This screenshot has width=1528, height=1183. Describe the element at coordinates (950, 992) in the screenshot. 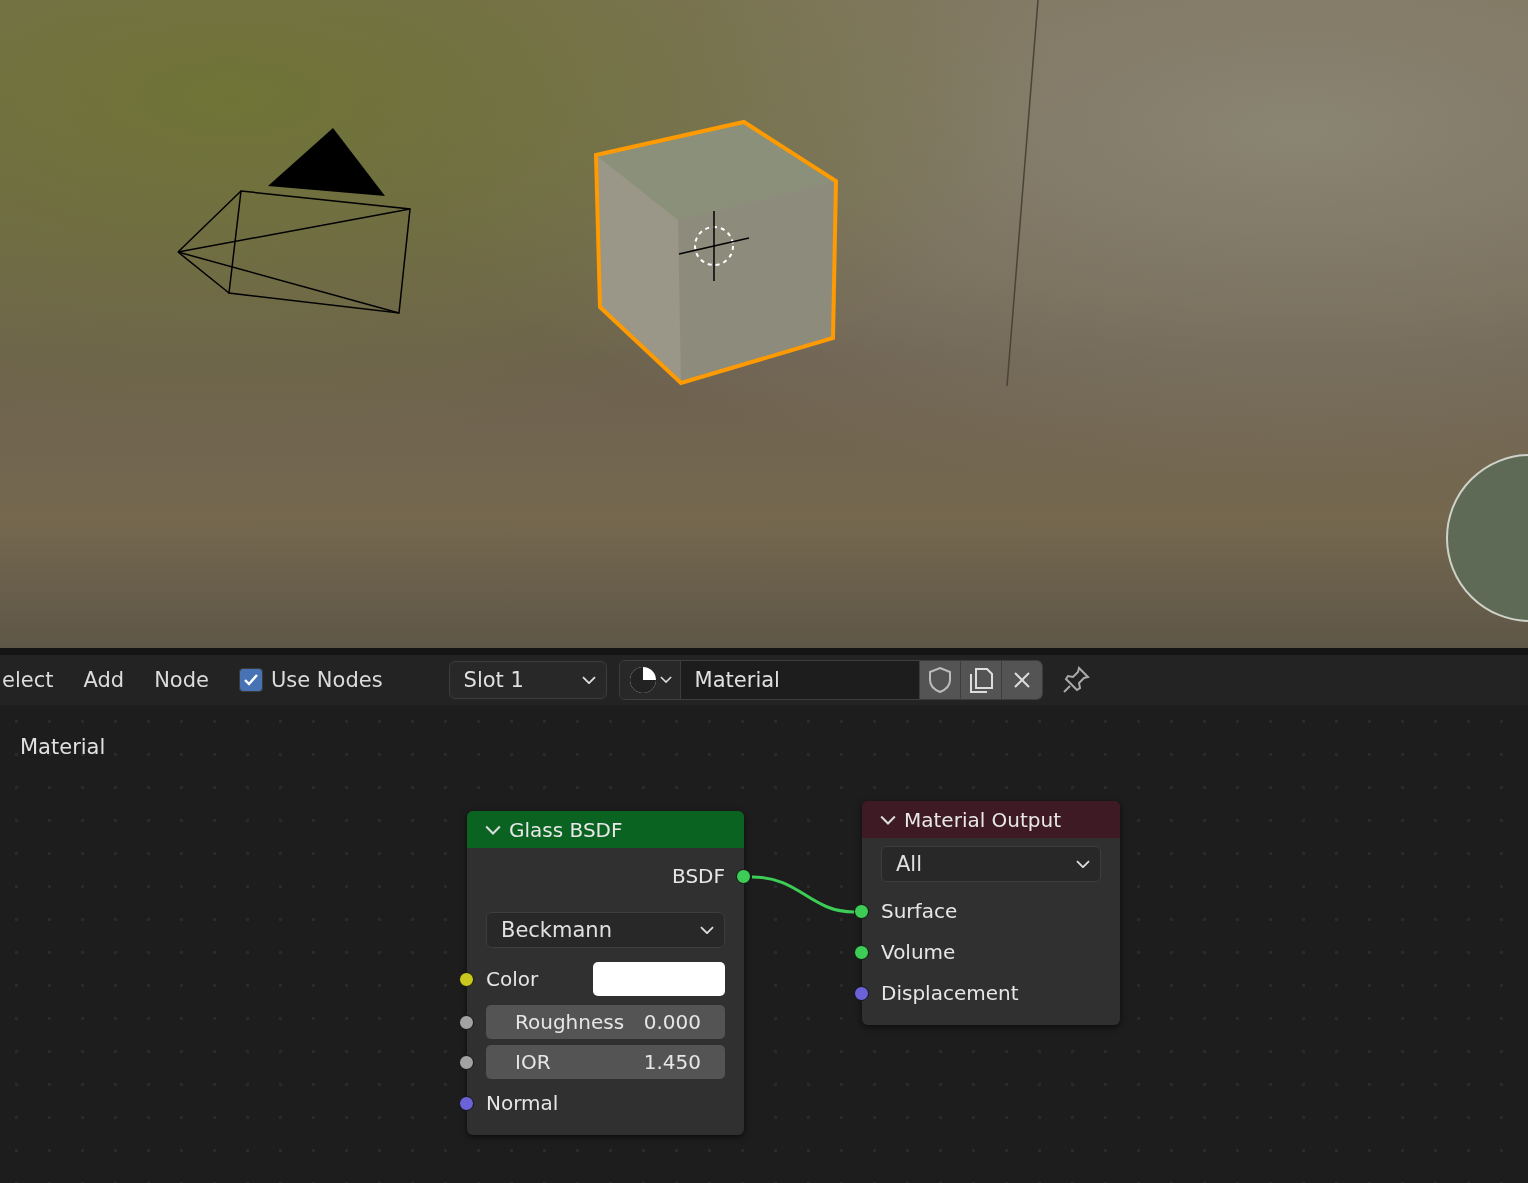

I see `socket-label: Displacement` at that location.